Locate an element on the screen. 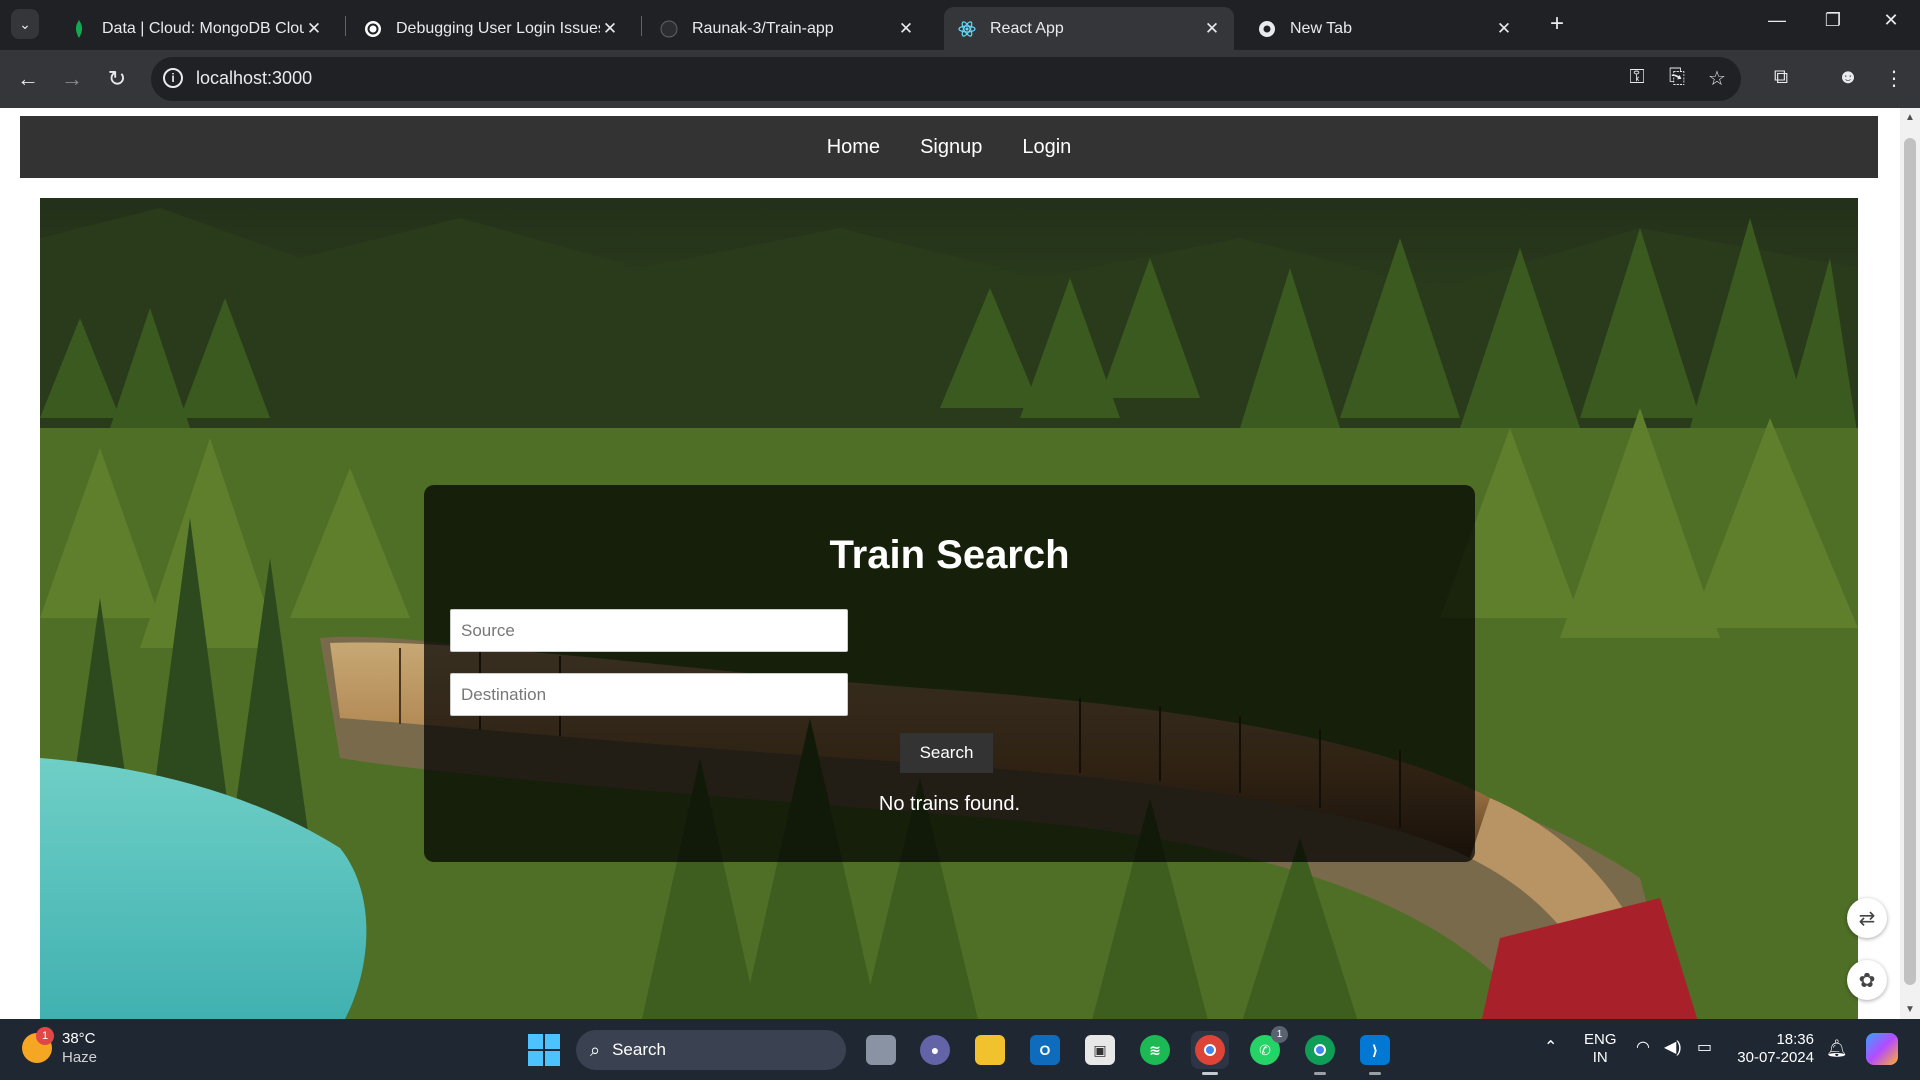 This screenshot has height=1080, width=1920. tab-chatgpt: Debugging User Login Issues ✕ is located at coordinates (491, 28).